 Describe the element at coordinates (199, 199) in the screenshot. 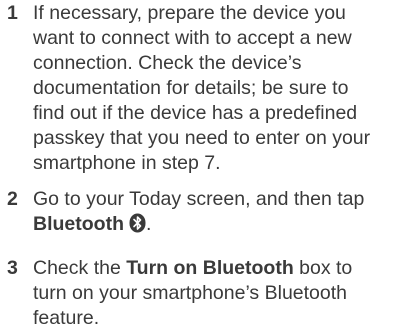

I see `step-line: Go to your Today screen, and then tap` at that location.